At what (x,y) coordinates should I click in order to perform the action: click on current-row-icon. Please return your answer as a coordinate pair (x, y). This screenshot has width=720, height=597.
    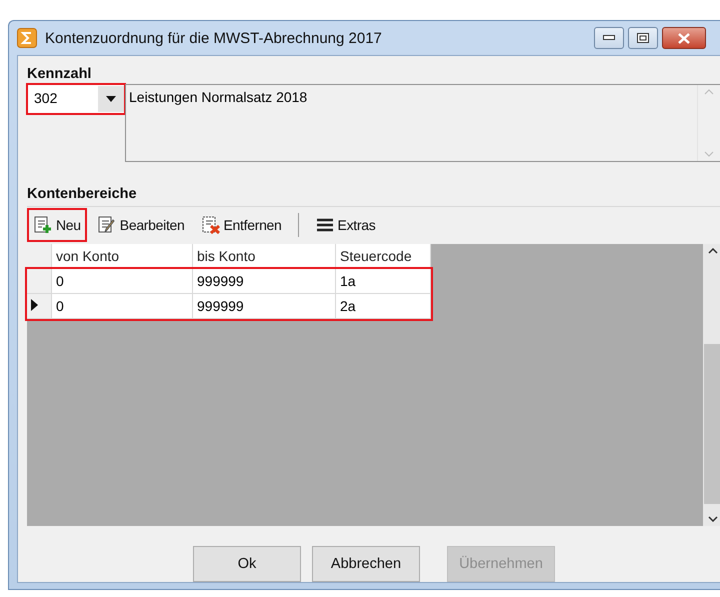
    Looking at the image, I should click on (34, 305).